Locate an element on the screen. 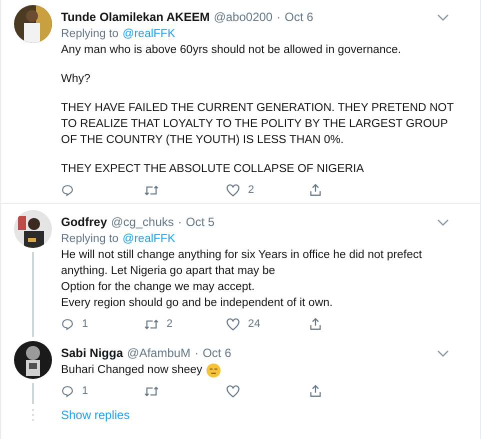 The height and width of the screenshot is (439, 481). author-name: Tunde Olamilekan AKEEM is located at coordinates (135, 17).